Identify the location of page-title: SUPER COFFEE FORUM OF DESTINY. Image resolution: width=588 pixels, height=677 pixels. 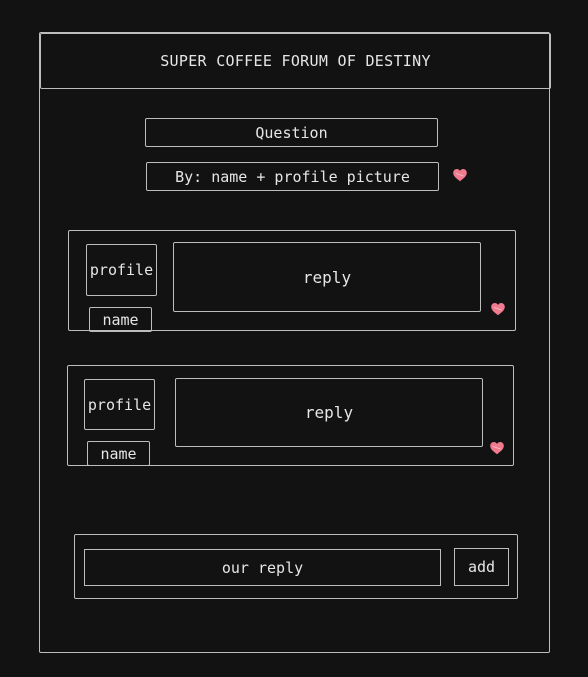
(295, 61).